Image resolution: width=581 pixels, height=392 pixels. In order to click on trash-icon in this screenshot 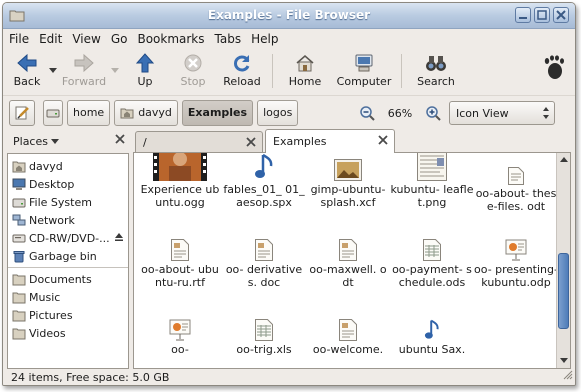, I will do `click(19, 256)`.